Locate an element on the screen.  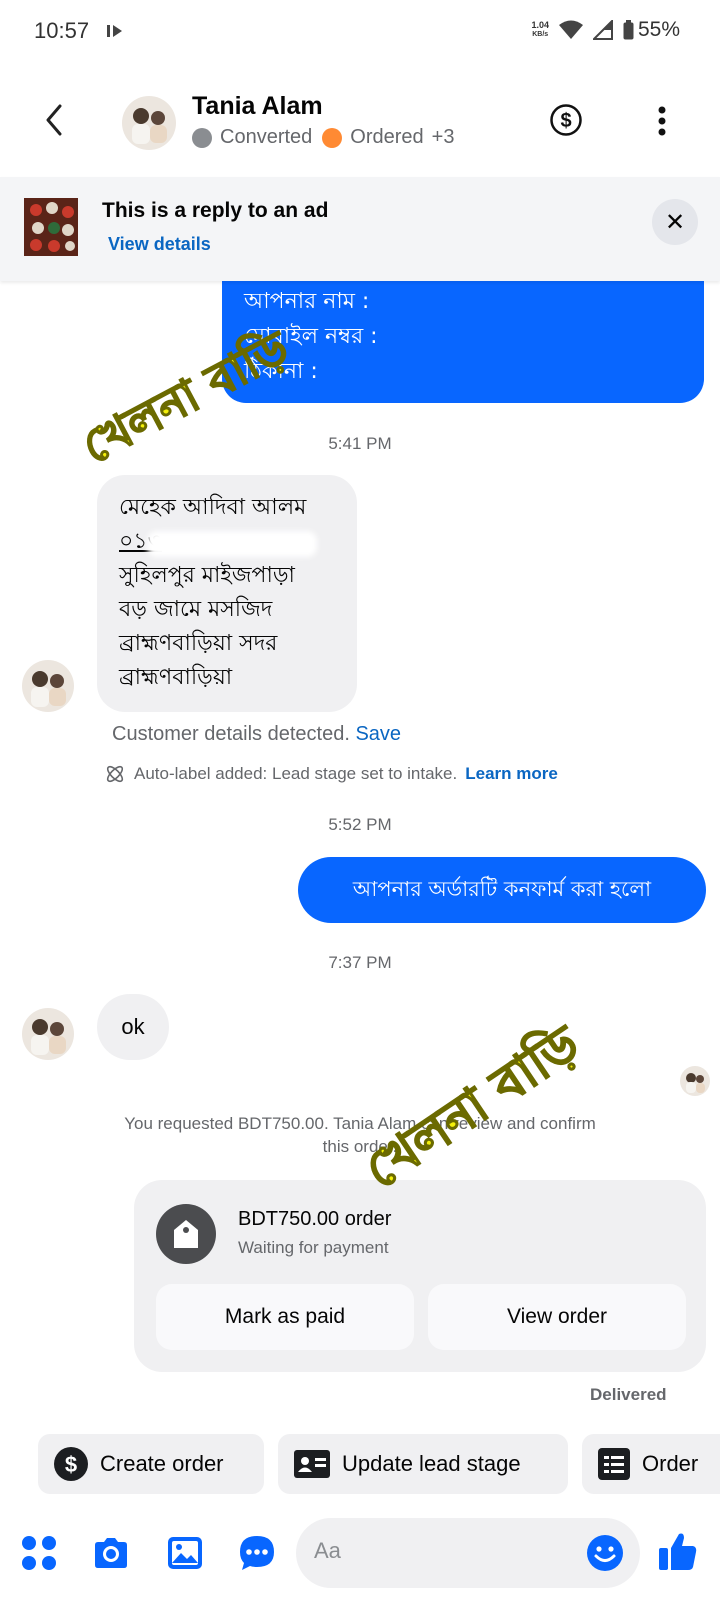
back-button is located at coordinates (55, 120).